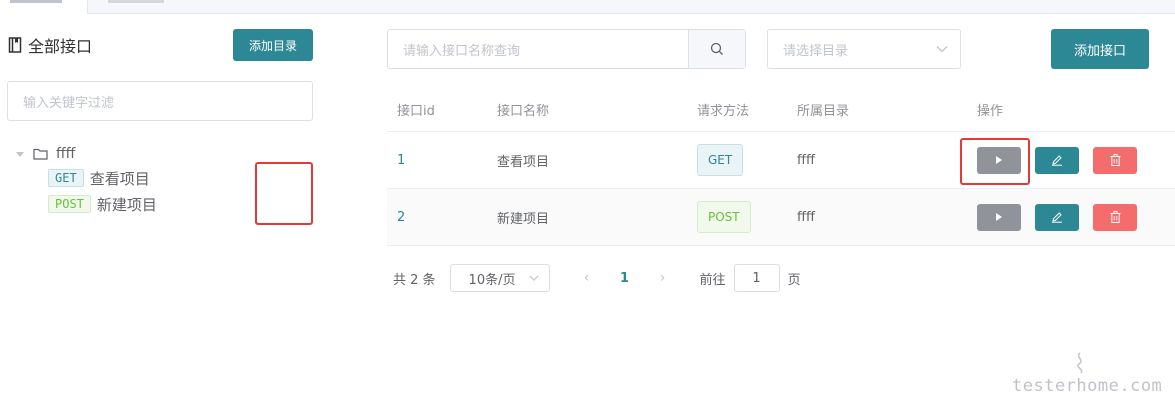  What do you see at coordinates (523, 111) in the screenshot?
I see `header-api-name: 接口名称` at bounding box center [523, 111].